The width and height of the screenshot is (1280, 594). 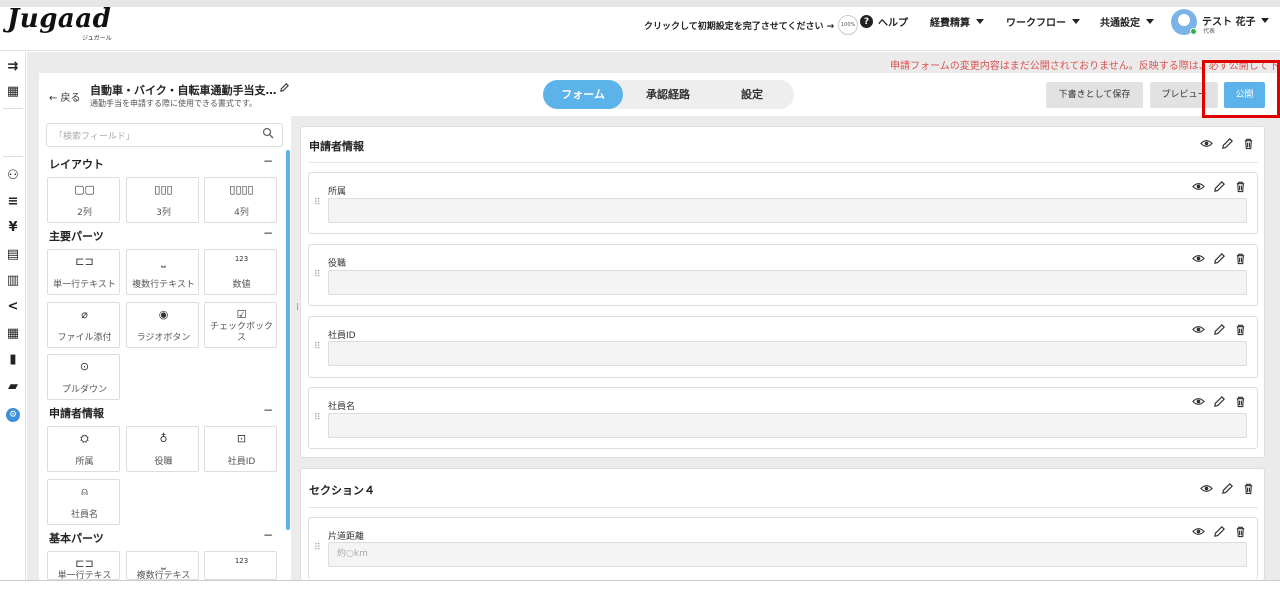 What do you see at coordinates (13, 415) in the screenshot?
I see `form-settings-icon: ⚙` at bounding box center [13, 415].